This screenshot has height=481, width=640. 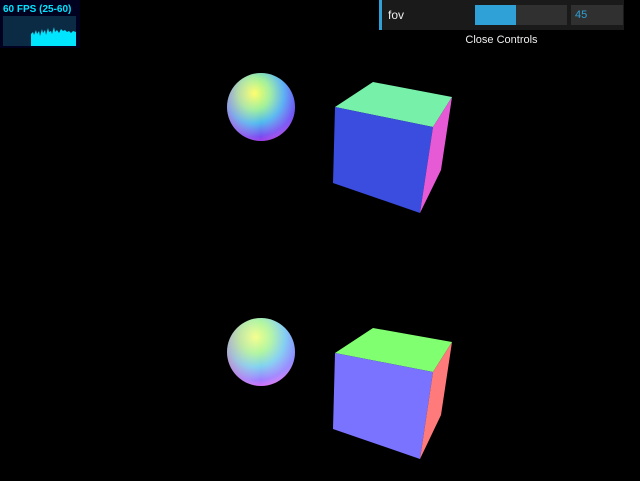 I want to click on top-cube, so click(x=392, y=147).